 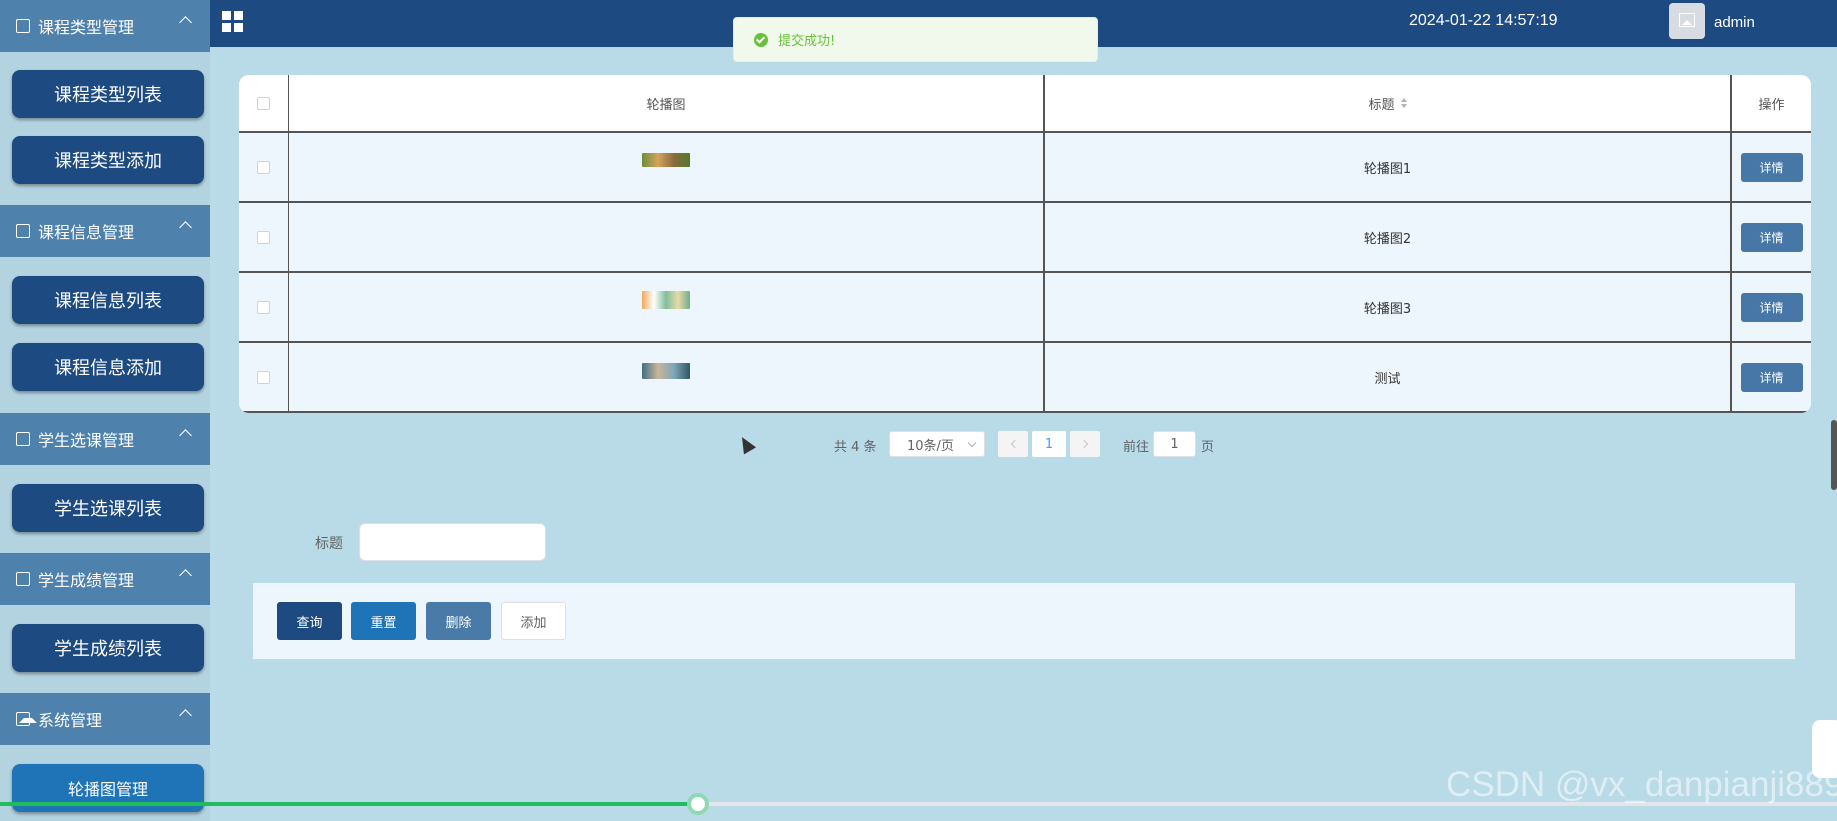 What do you see at coordinates (1388, 307) in the screenshot?
I see `row-title: 轮播图3` at bounding box center [1388, 307].